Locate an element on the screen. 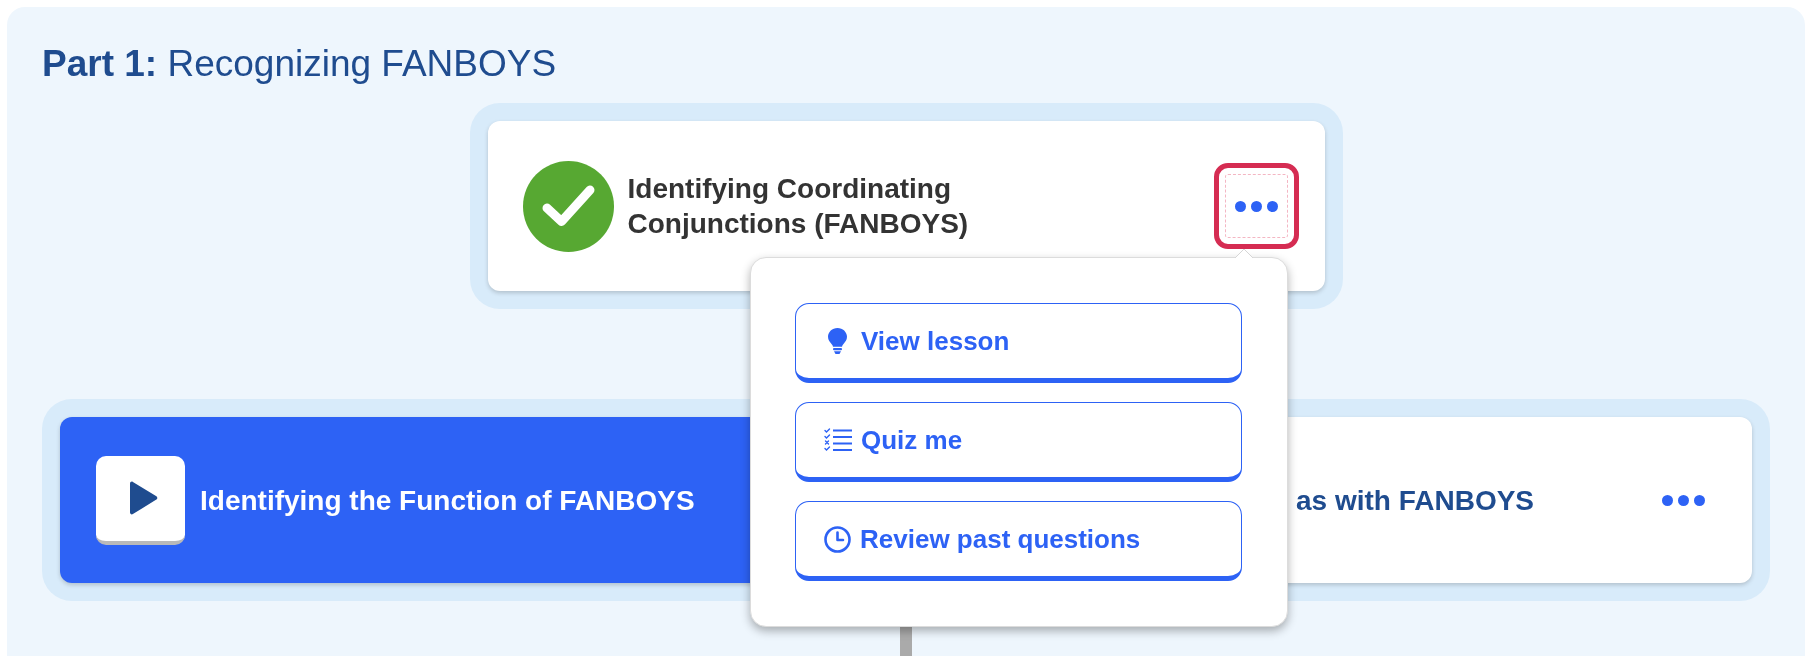 This screenshot has width=1812, height=656. menu-item: View lesson is located at coordinates (1018, 343).